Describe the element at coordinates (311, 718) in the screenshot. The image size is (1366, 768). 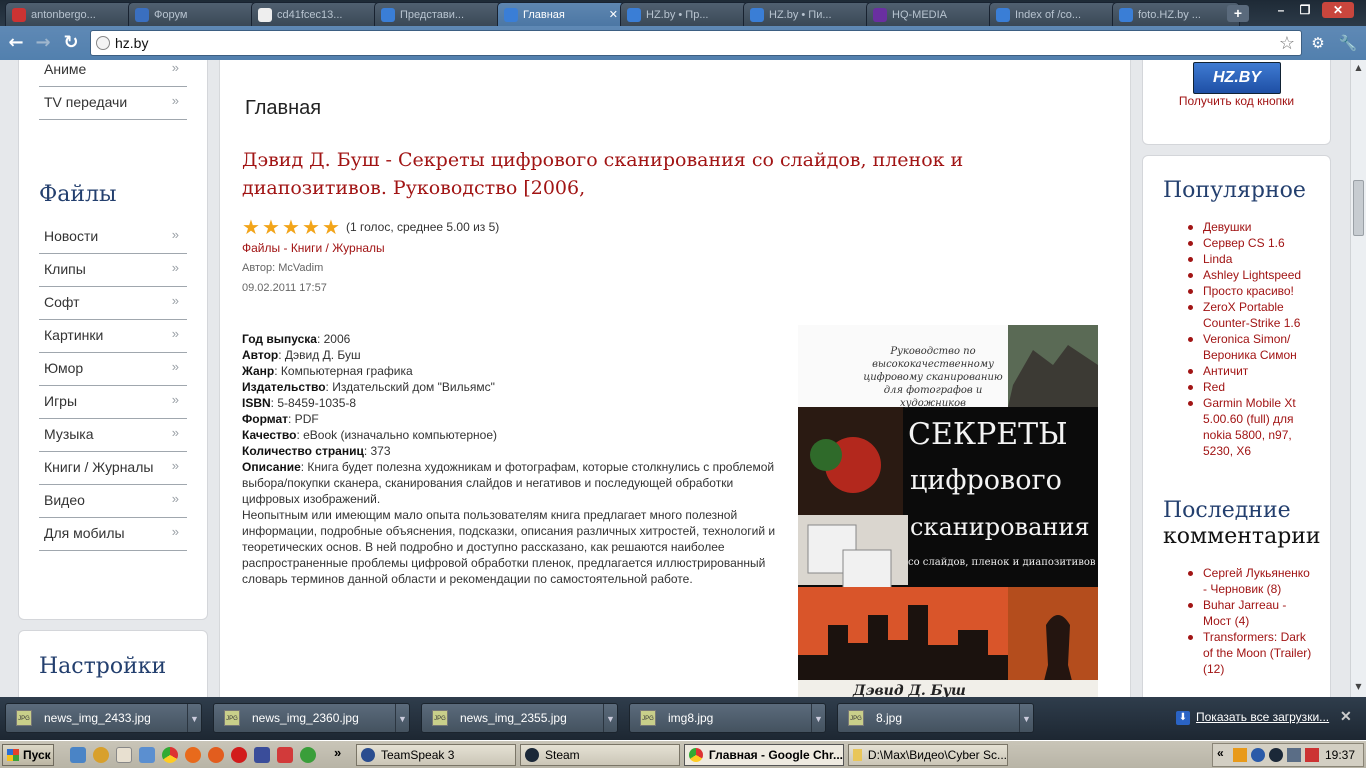
I see `download-item: JPG news_img_2360.jpg ▼` at that location.